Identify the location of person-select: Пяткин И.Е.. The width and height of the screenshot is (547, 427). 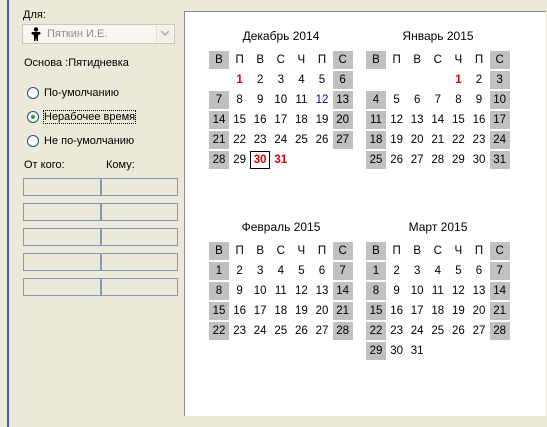
(98, 34).